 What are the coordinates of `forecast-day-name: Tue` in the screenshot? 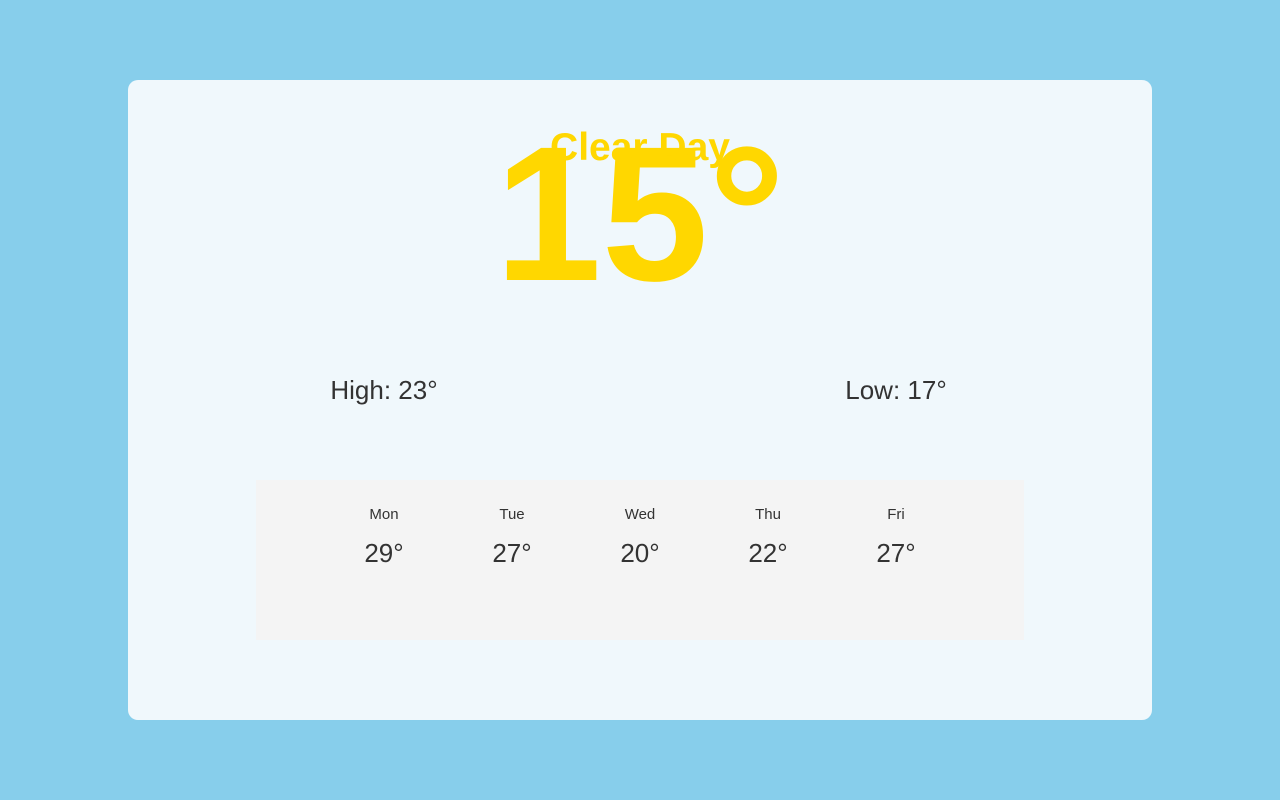 It's located at (512, 514).